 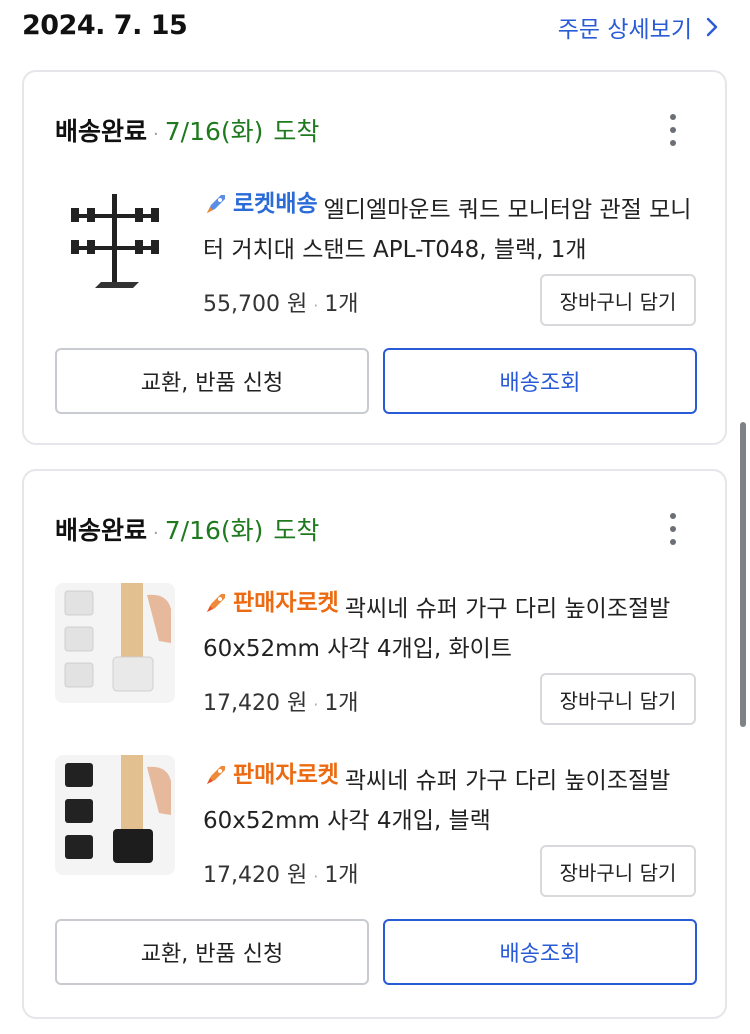 What do you see at coordinates (375, 28) in the screenshot?
I see `order-header: 2024. 7. 15 주문 상세보기` at bounding box center [375, 28].